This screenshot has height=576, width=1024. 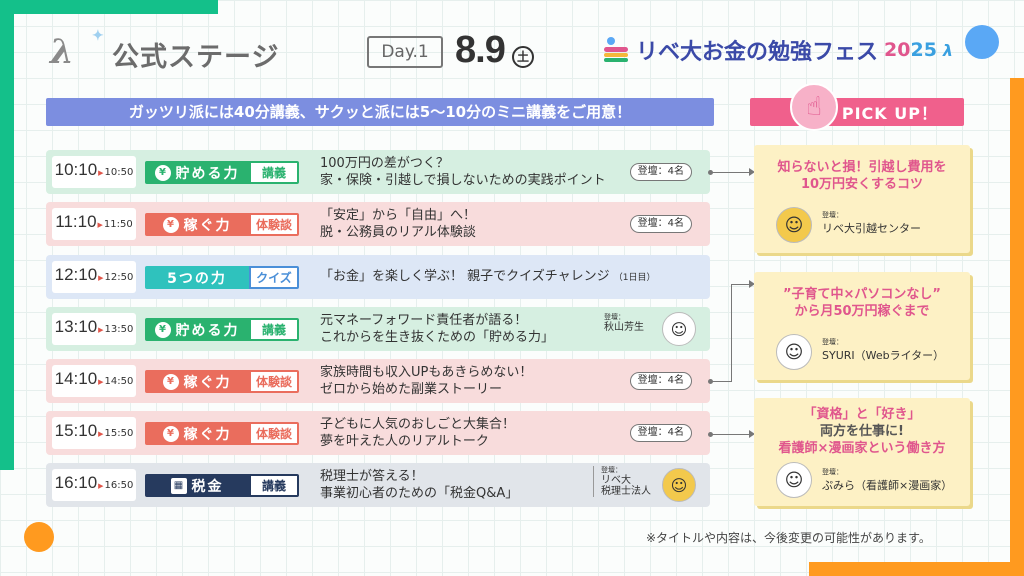 I want to click on time-slot: 11:10 ▶ 11:50, so click(x=94, y=224).